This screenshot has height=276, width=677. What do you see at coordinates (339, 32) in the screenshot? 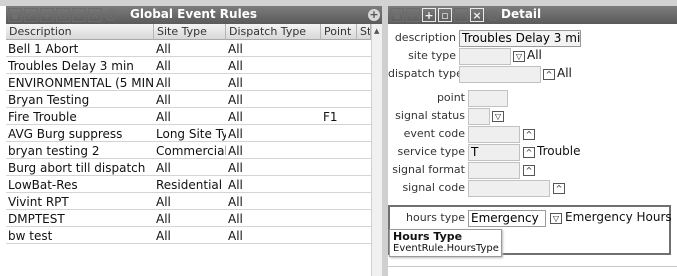
I see `col-point: Point` at bounding box center [339, 32].